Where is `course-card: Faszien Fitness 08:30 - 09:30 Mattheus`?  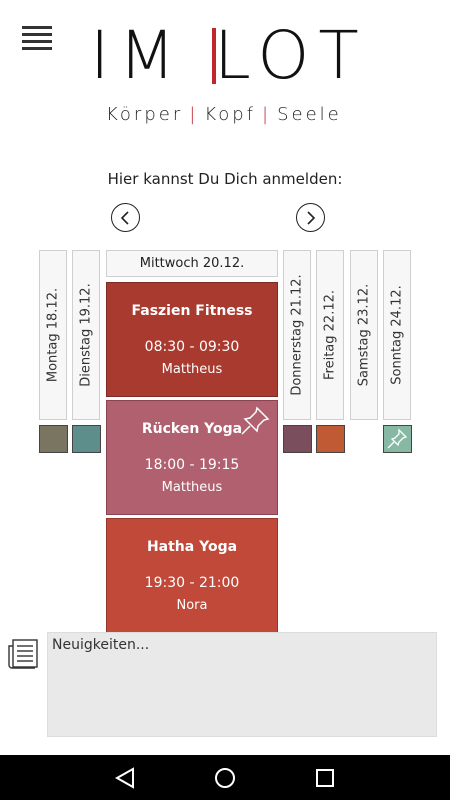 course-card: Faszien Fitness 08:30 - 09:30 Mattheus is located at coordinates (192, 339).